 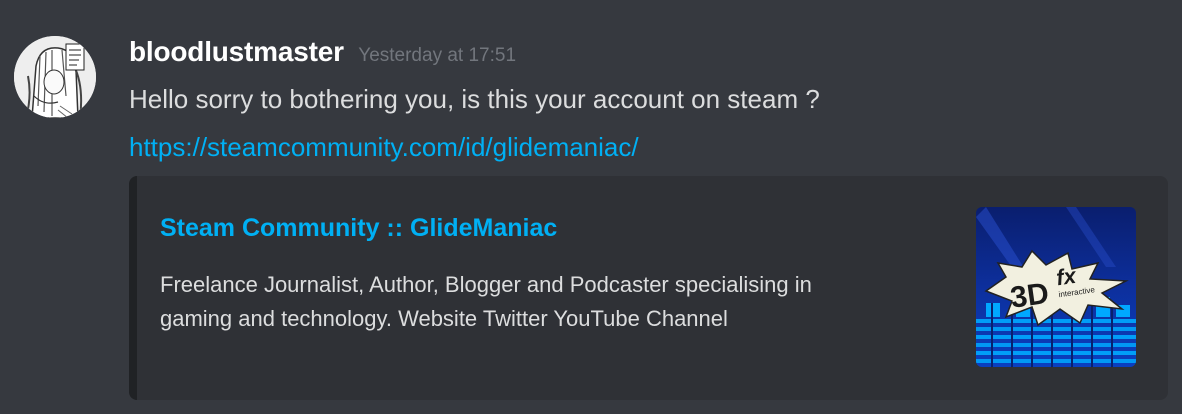 What do you see at coordinates (236, 51) in the screenshot?
I see `username: bloodlustmaster` at bounding box center [236, 51].